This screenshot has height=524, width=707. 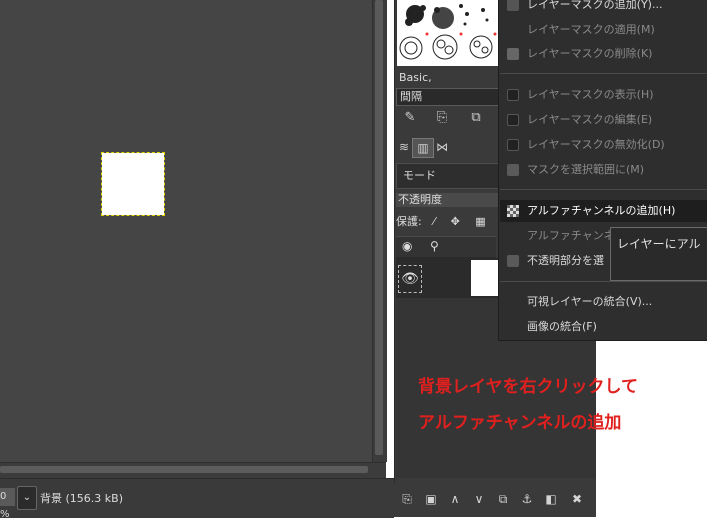 I want to click on paths-icon: ⋈, so click(x=442, y=147).